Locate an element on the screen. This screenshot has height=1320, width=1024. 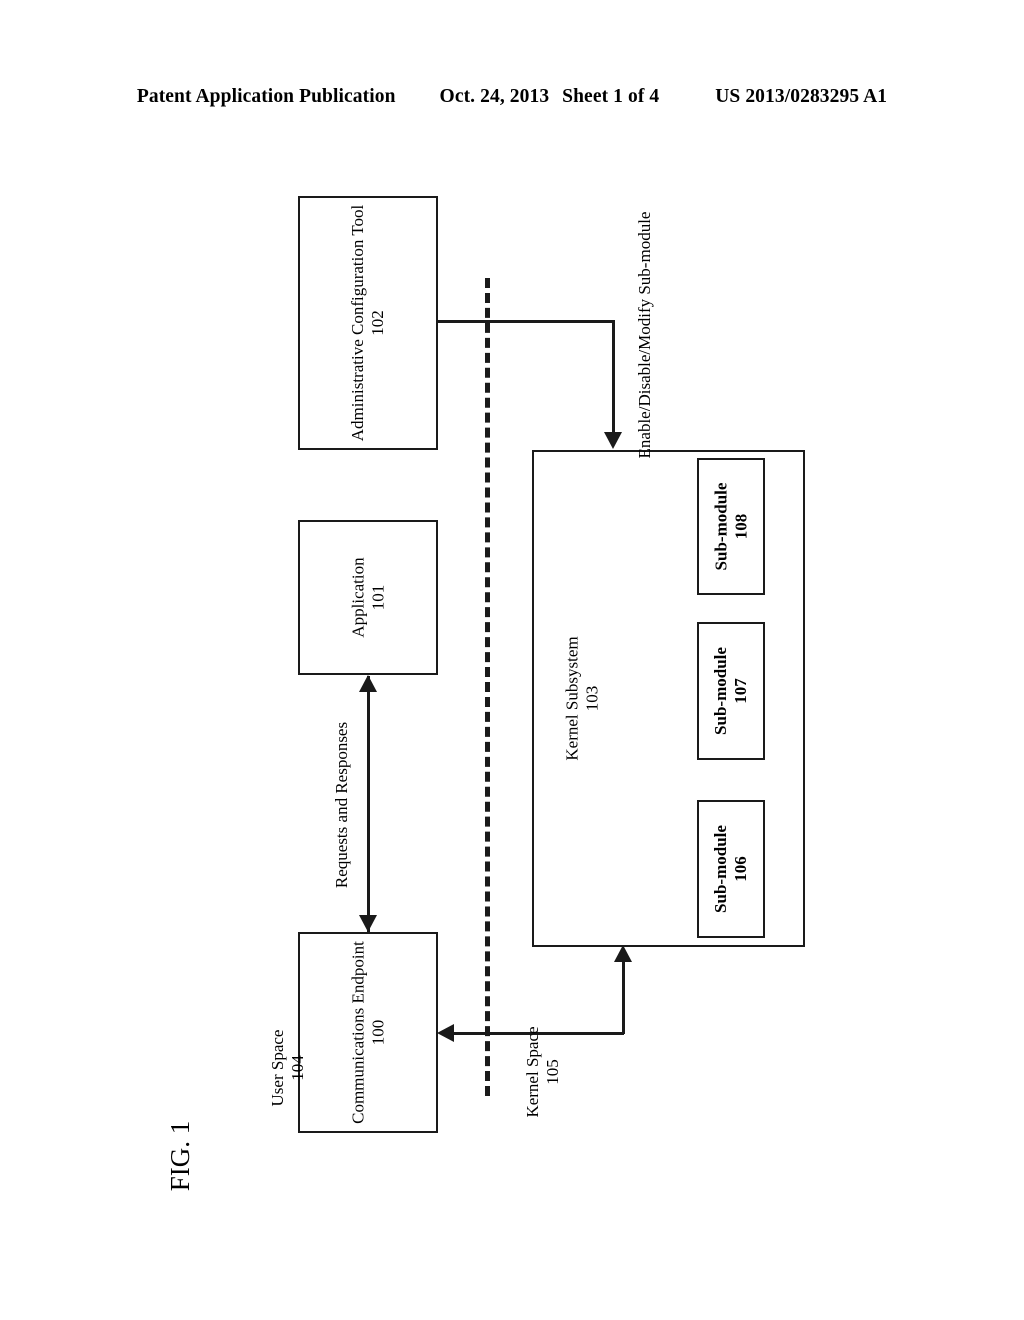
sub-module-107-ref: 107 is located at coordinates (740, 691).